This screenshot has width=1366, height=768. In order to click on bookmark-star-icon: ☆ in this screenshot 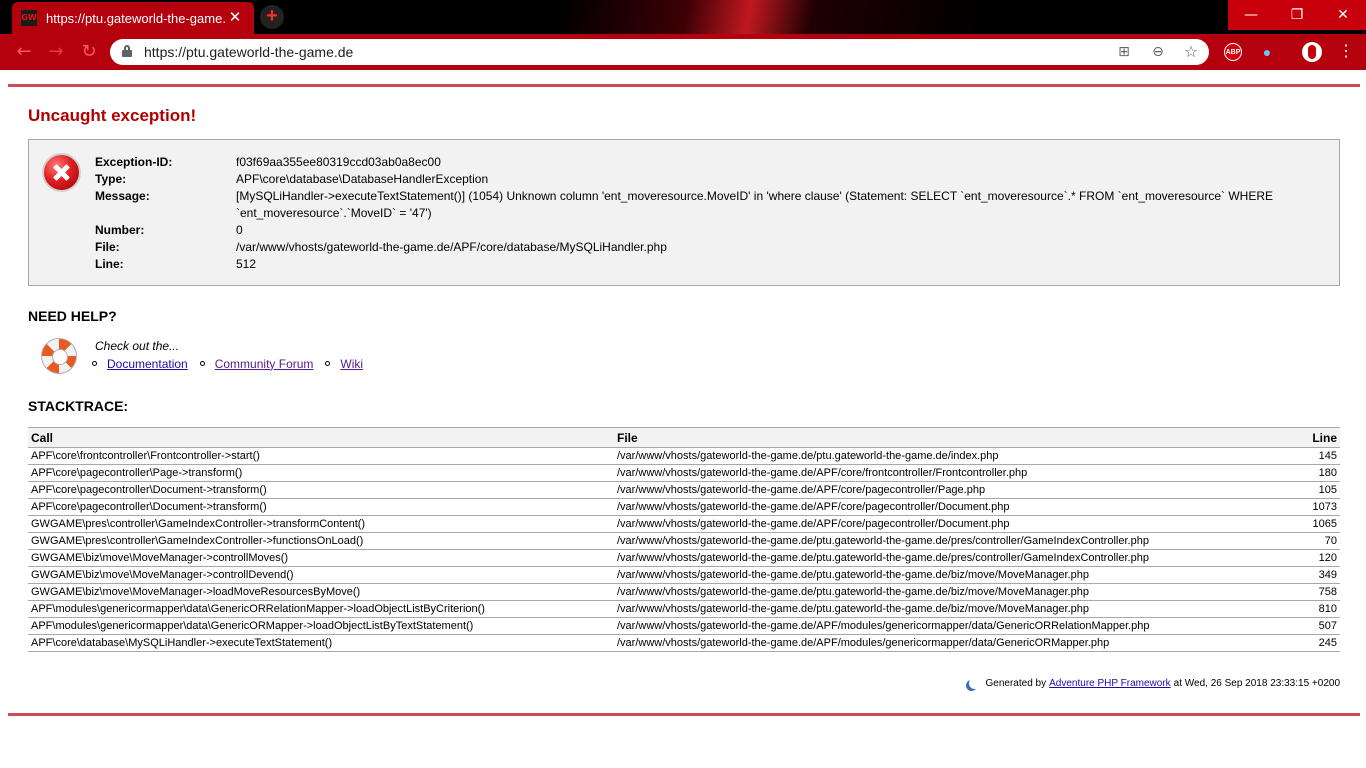, I will do `click(1191, 52)`.